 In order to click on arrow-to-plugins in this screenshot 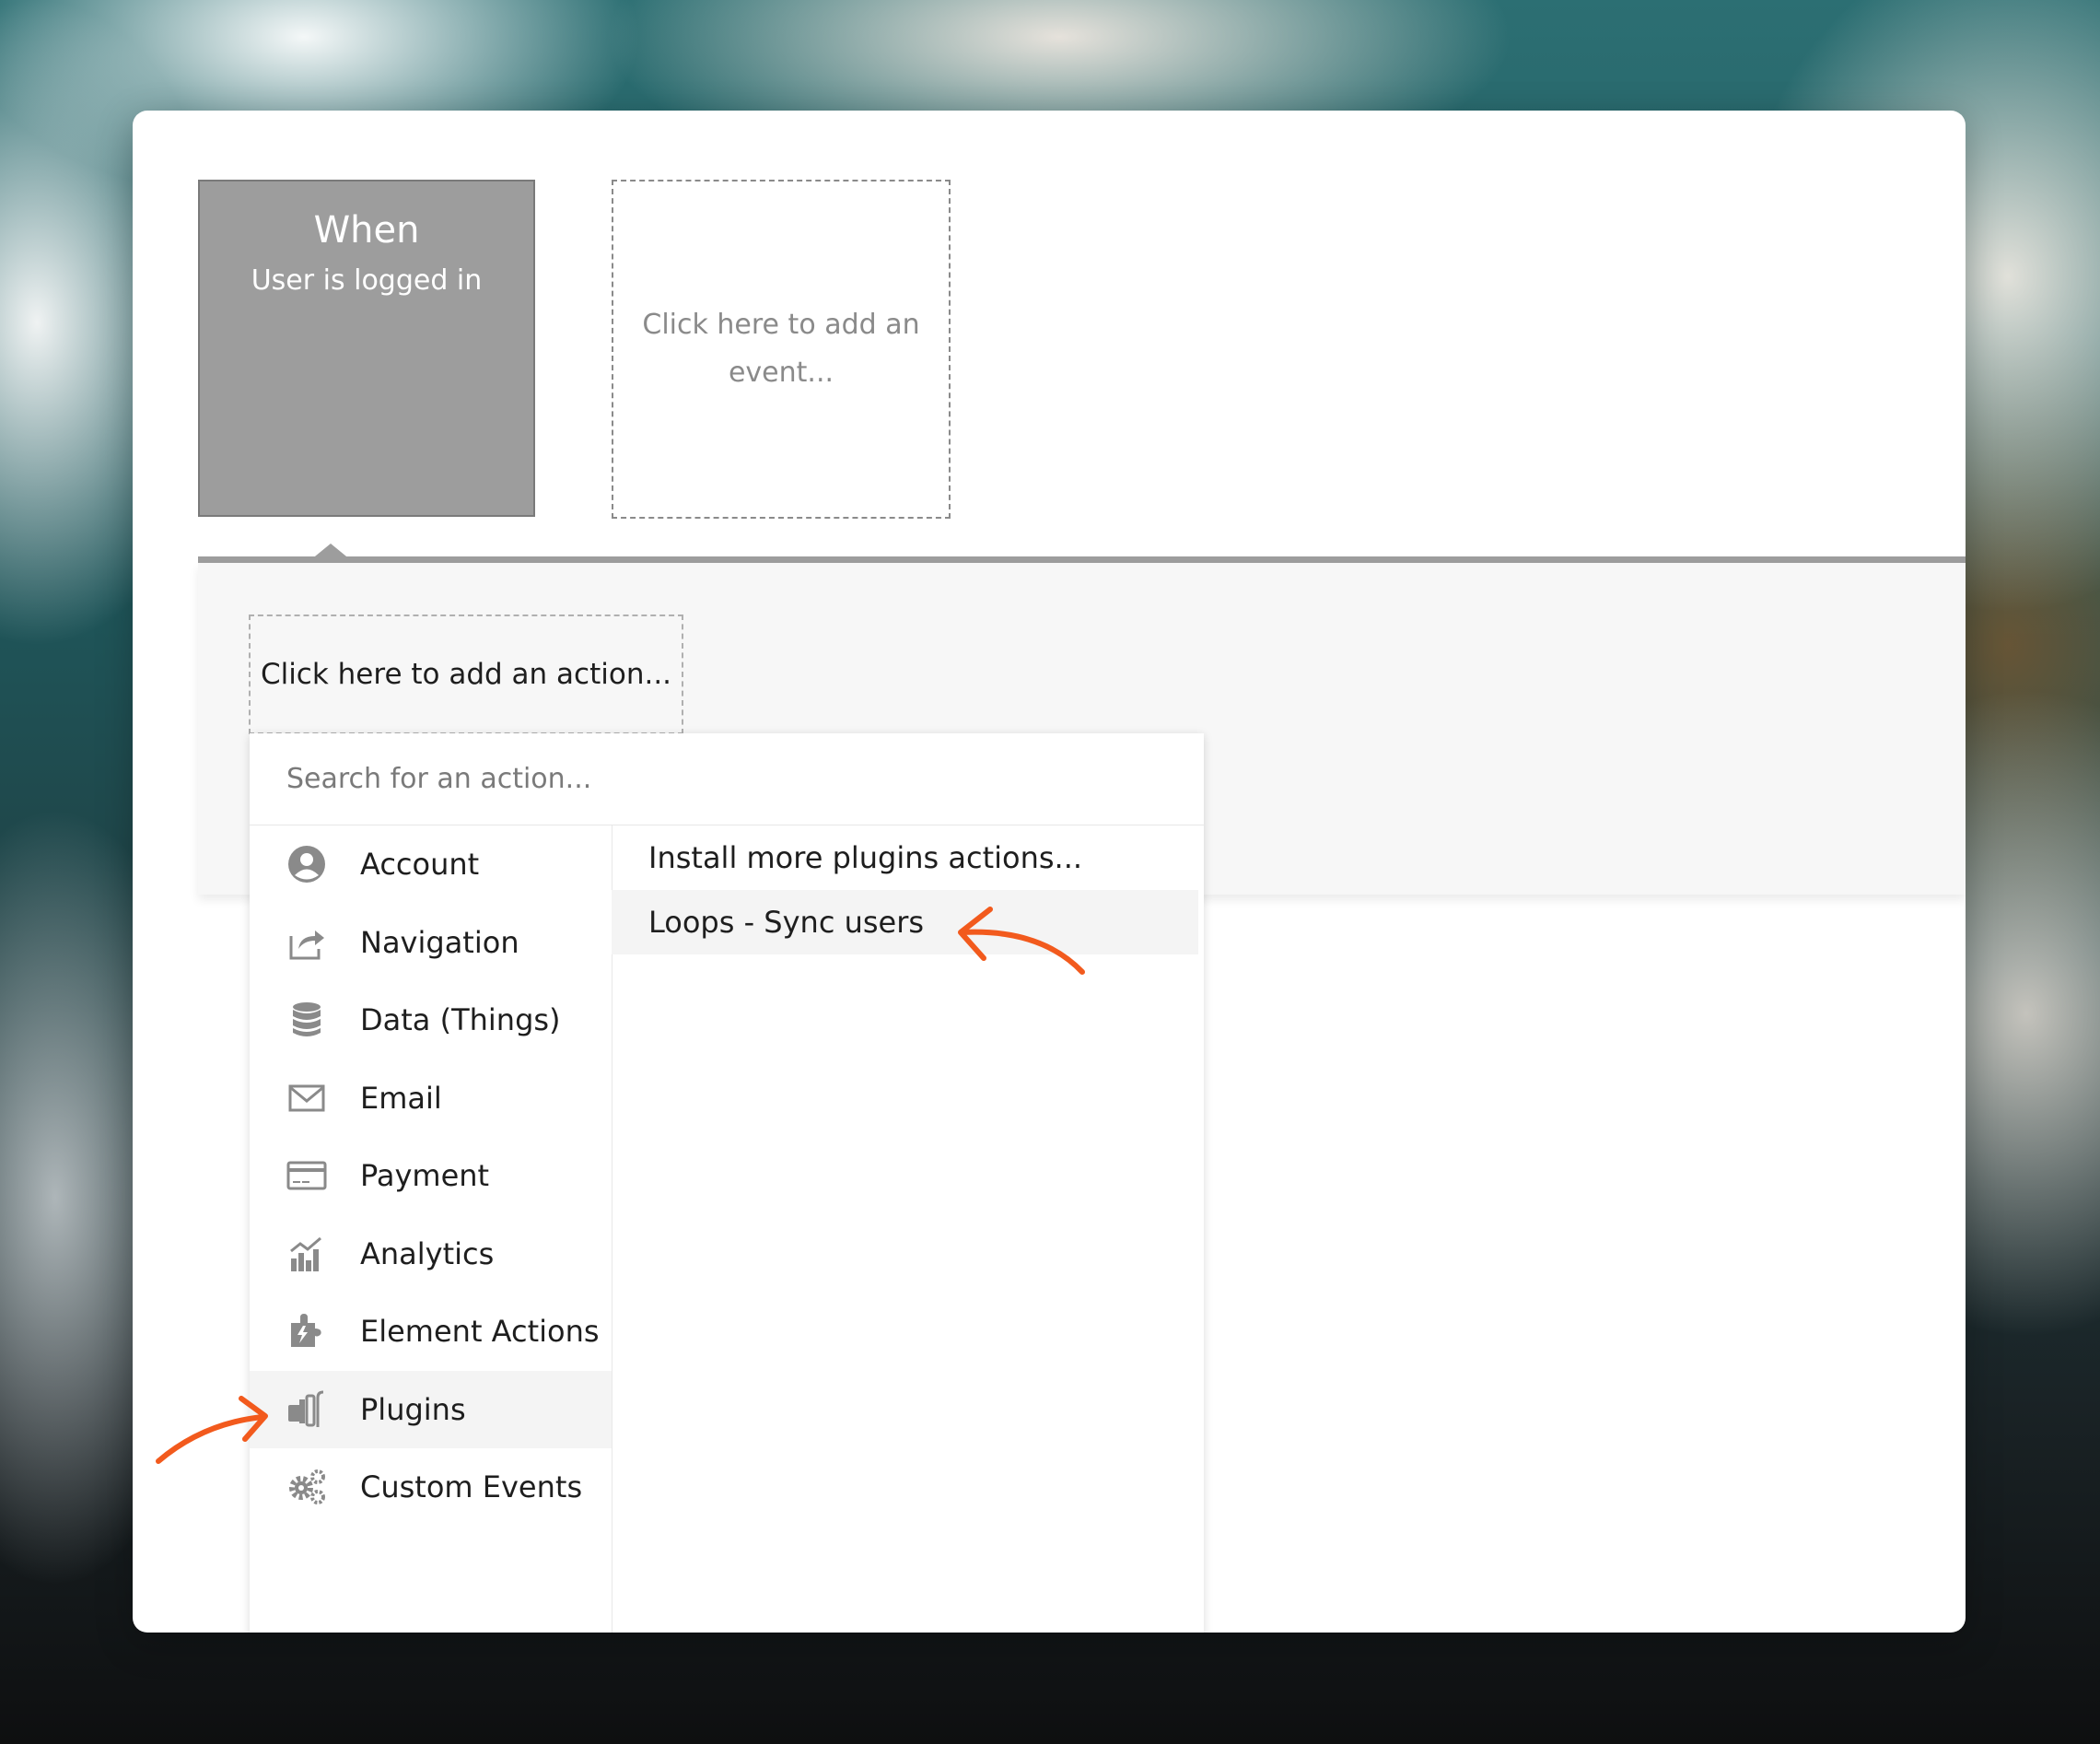, I will do `click(212, 1430)`.